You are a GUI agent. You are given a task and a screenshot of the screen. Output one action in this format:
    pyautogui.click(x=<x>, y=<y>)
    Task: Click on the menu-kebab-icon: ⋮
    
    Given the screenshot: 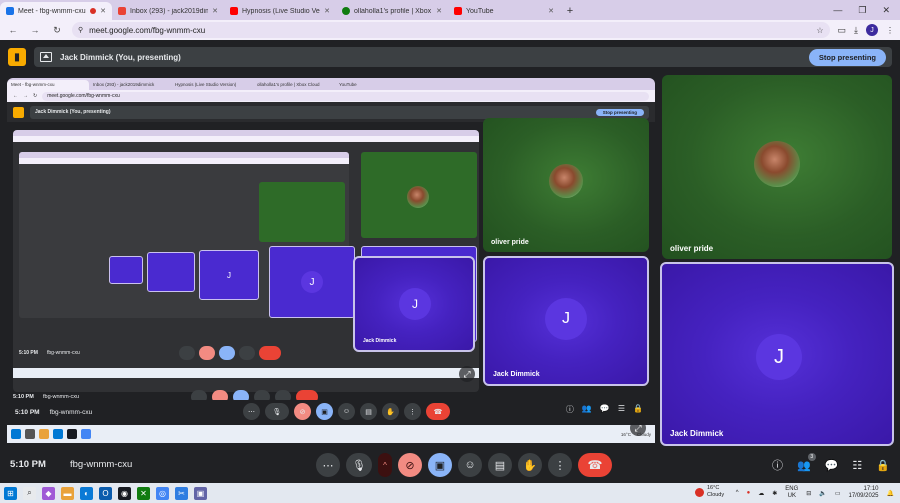 What is the action you would take?
    pyautogui.click(x=890, y=30)
    